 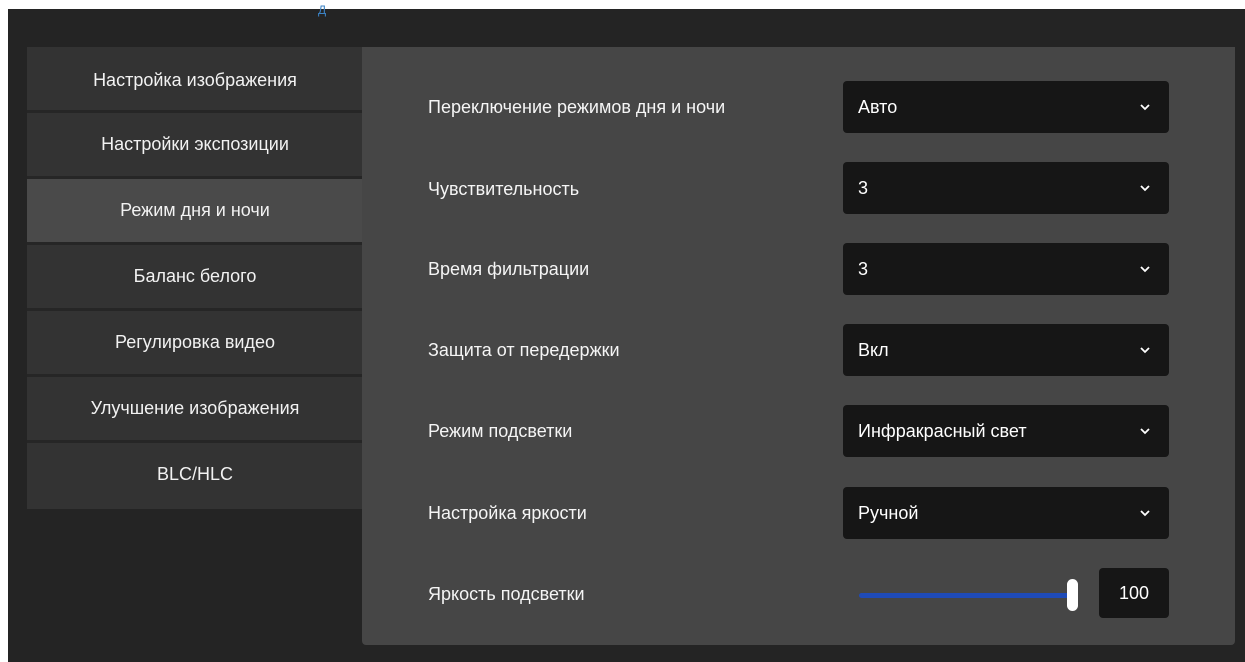 I want to click on fill-light-label: Режим подсветки, so click(x=500, y=431).